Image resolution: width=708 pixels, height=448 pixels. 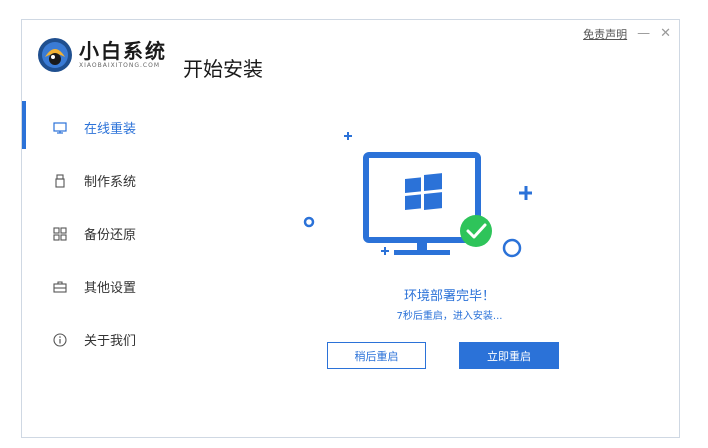 I want to click on sidebar-item-backup-restore: 备份还原, so click(x=97, y=233).